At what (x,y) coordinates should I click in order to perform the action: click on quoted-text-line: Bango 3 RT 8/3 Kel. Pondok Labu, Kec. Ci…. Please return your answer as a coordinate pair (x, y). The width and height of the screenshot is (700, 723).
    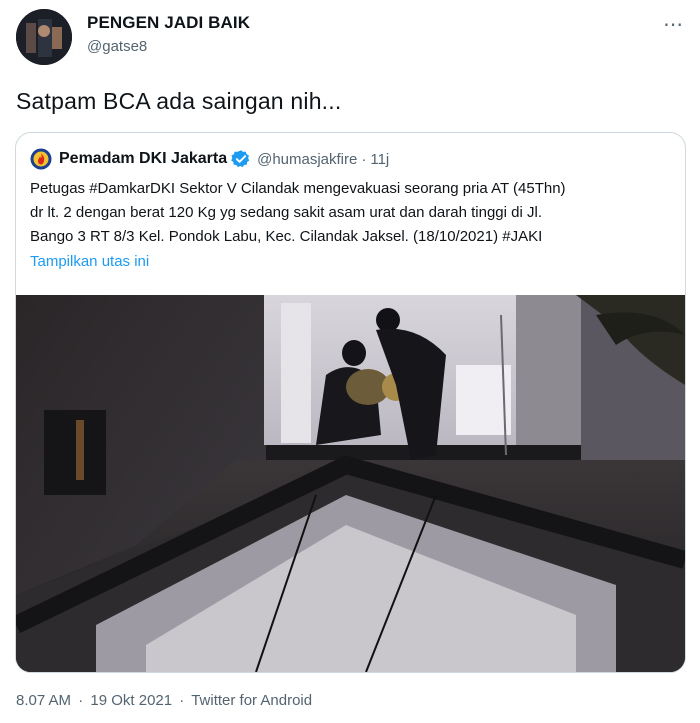
    Looking at the image, I should click on (286, 236).